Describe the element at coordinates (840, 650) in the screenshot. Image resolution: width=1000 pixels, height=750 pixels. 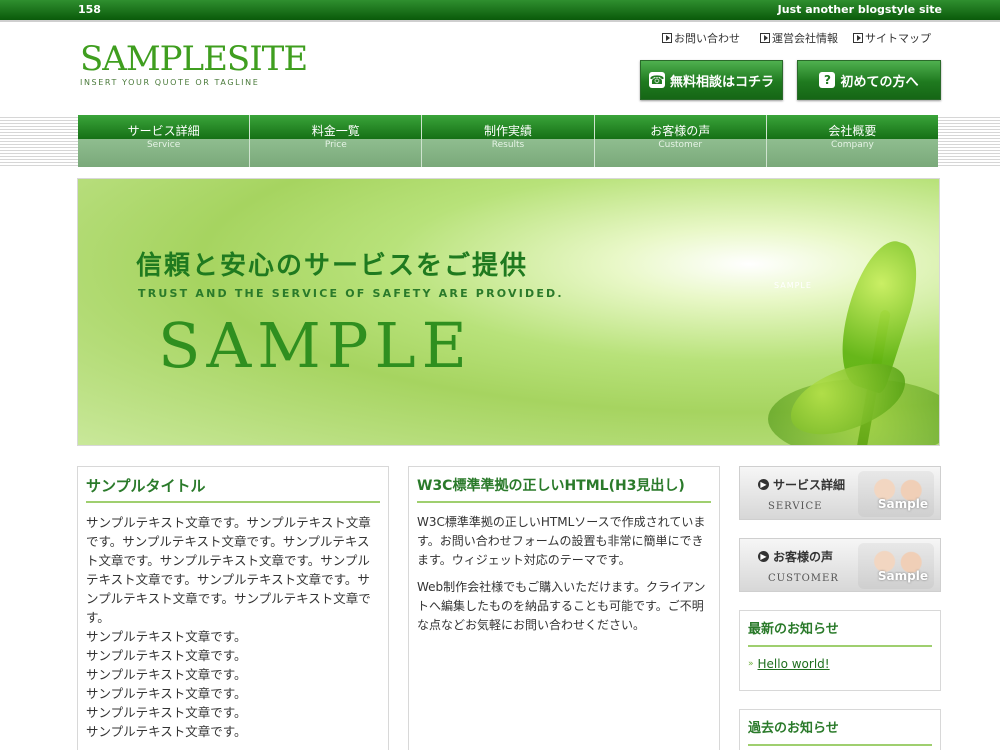
I see `latest-news-box: 最新のお知らせ » Hello world!` at that location.